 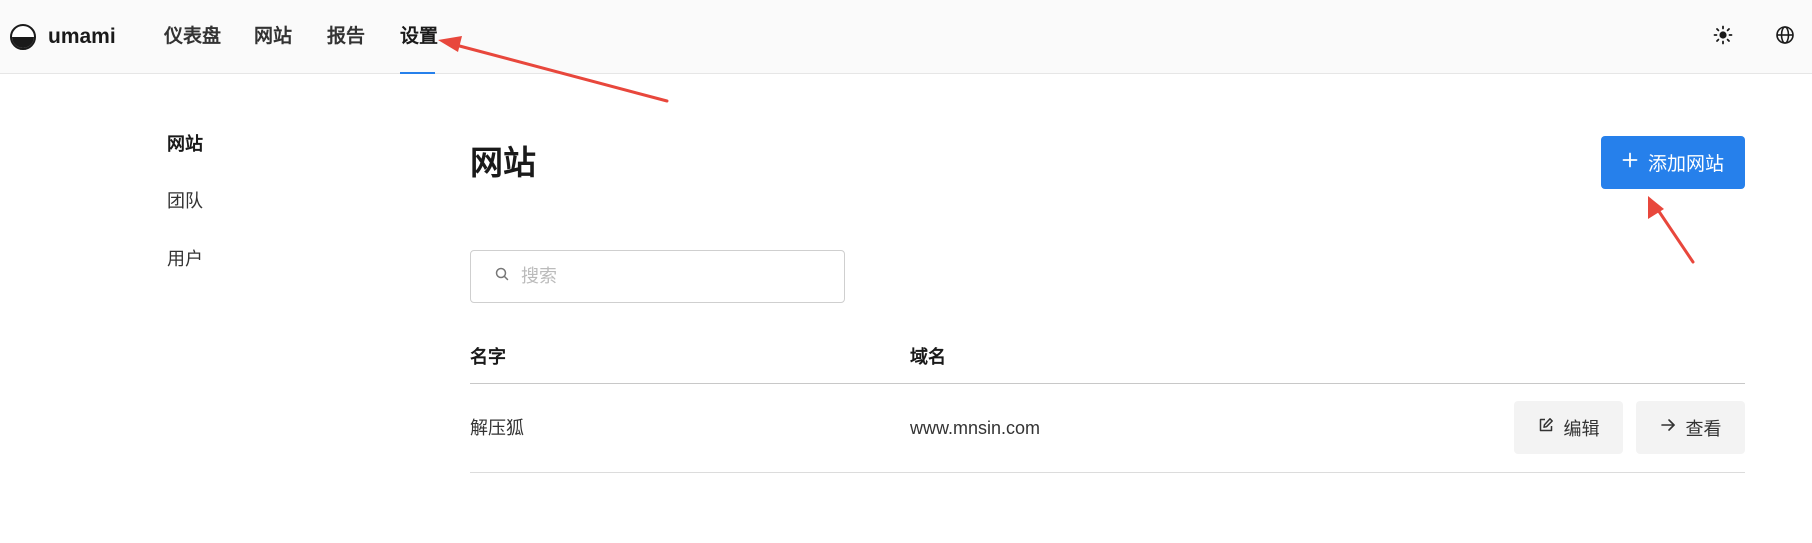 What do you see at coordinates (1630, 163) in the screenshot?
I see `plus-icon` at bounding box center [1630, 163].